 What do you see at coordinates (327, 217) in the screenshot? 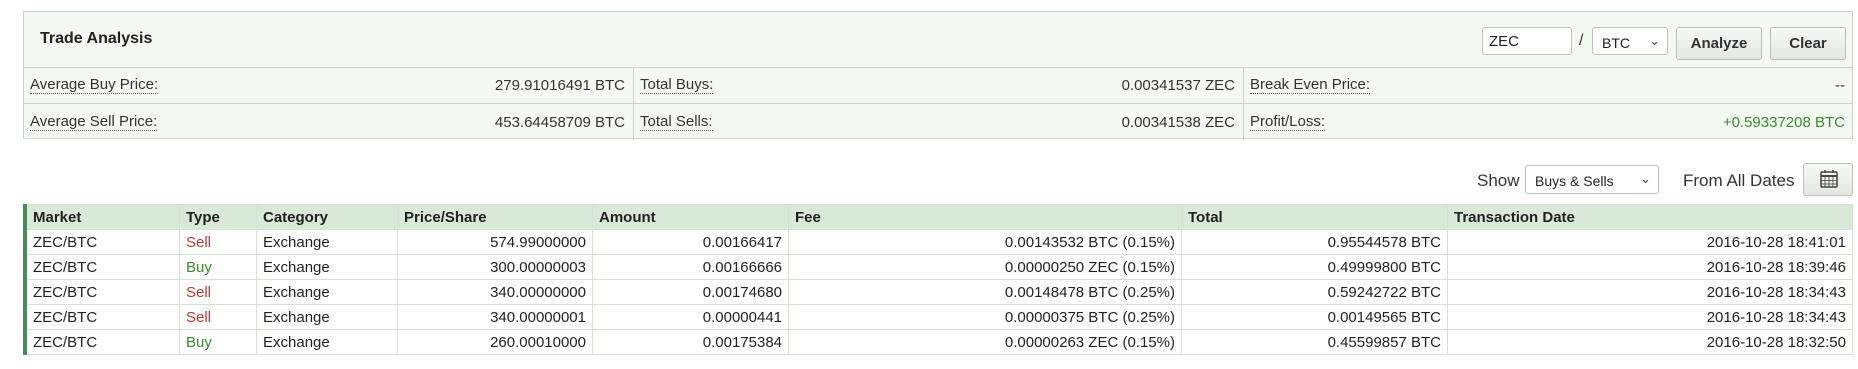
I see `column-header-category: Category` at bounding box center [327, 217].